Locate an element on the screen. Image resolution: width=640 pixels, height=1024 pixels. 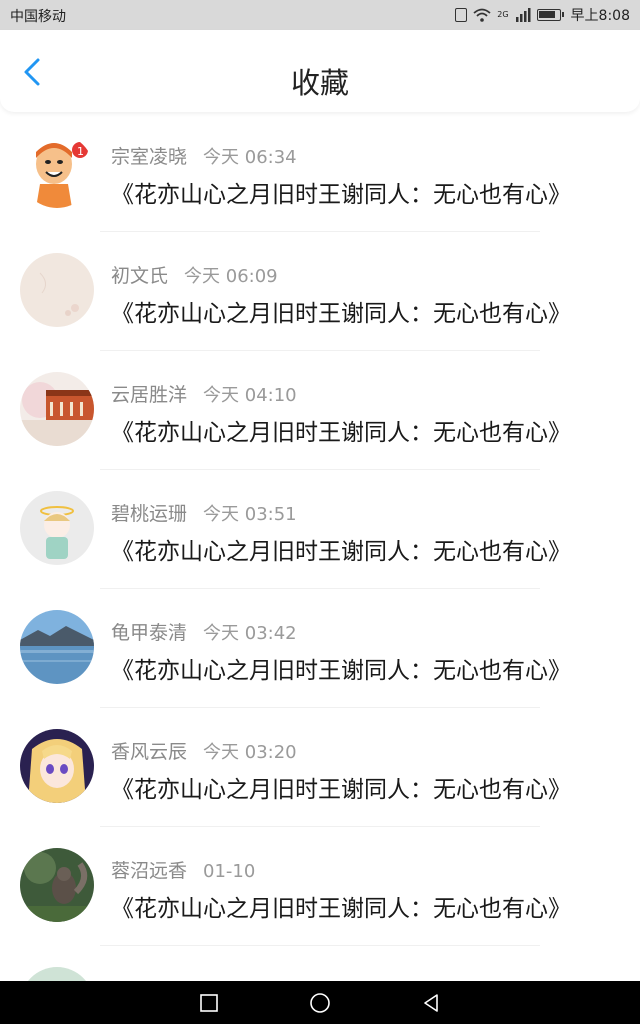
list-item: 龟甲泰清 今天 03:42 《花亦山心之月旧时王谢同人：无心也有心》 is located at coordinates (320, 648).